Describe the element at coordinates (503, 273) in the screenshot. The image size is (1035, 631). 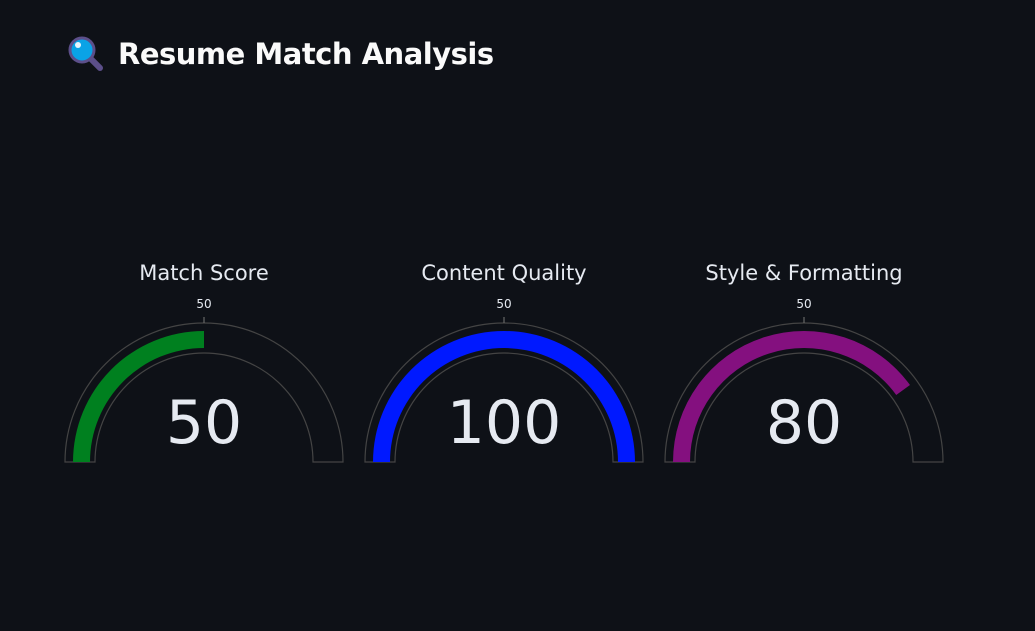
I see `gauge-title: Content Quality` at that location.